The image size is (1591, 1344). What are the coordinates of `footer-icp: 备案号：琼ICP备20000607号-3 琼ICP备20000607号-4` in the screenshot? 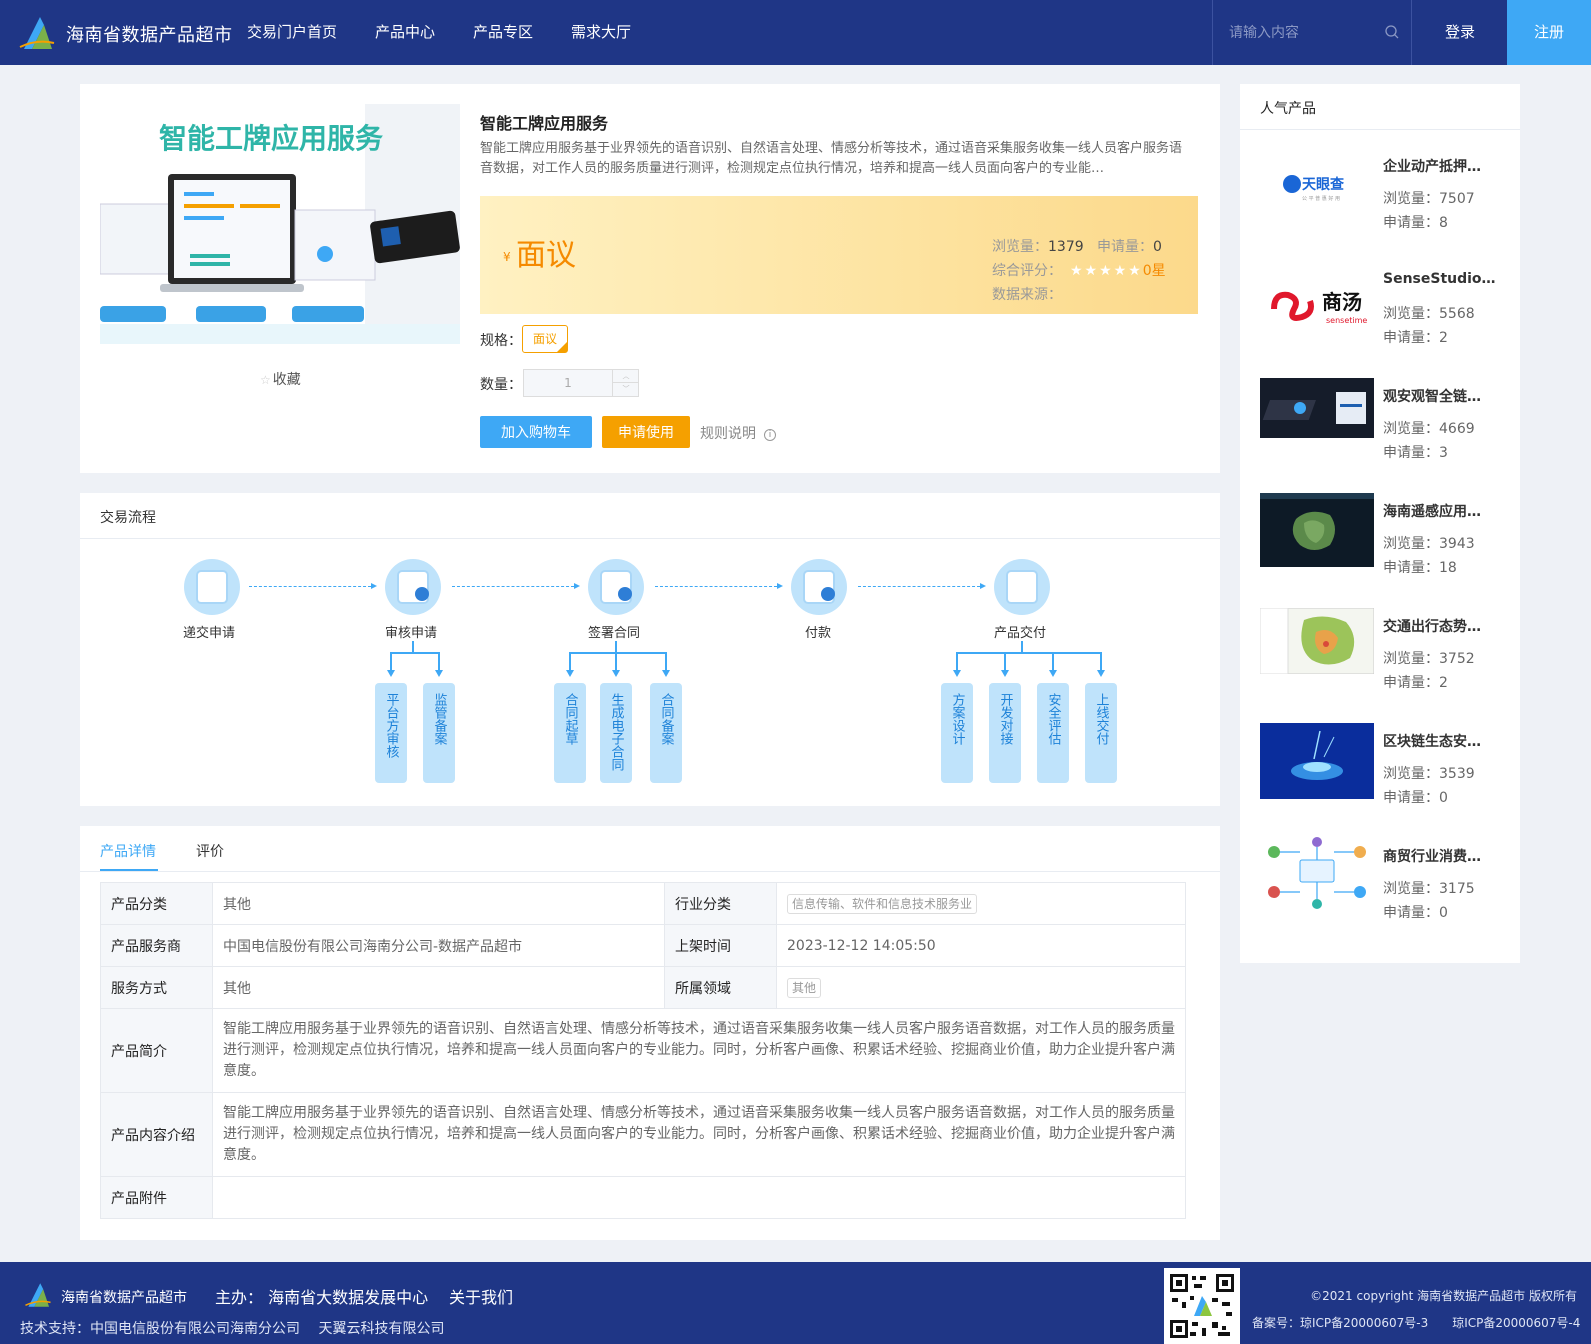 It's located at (1416, 1322).